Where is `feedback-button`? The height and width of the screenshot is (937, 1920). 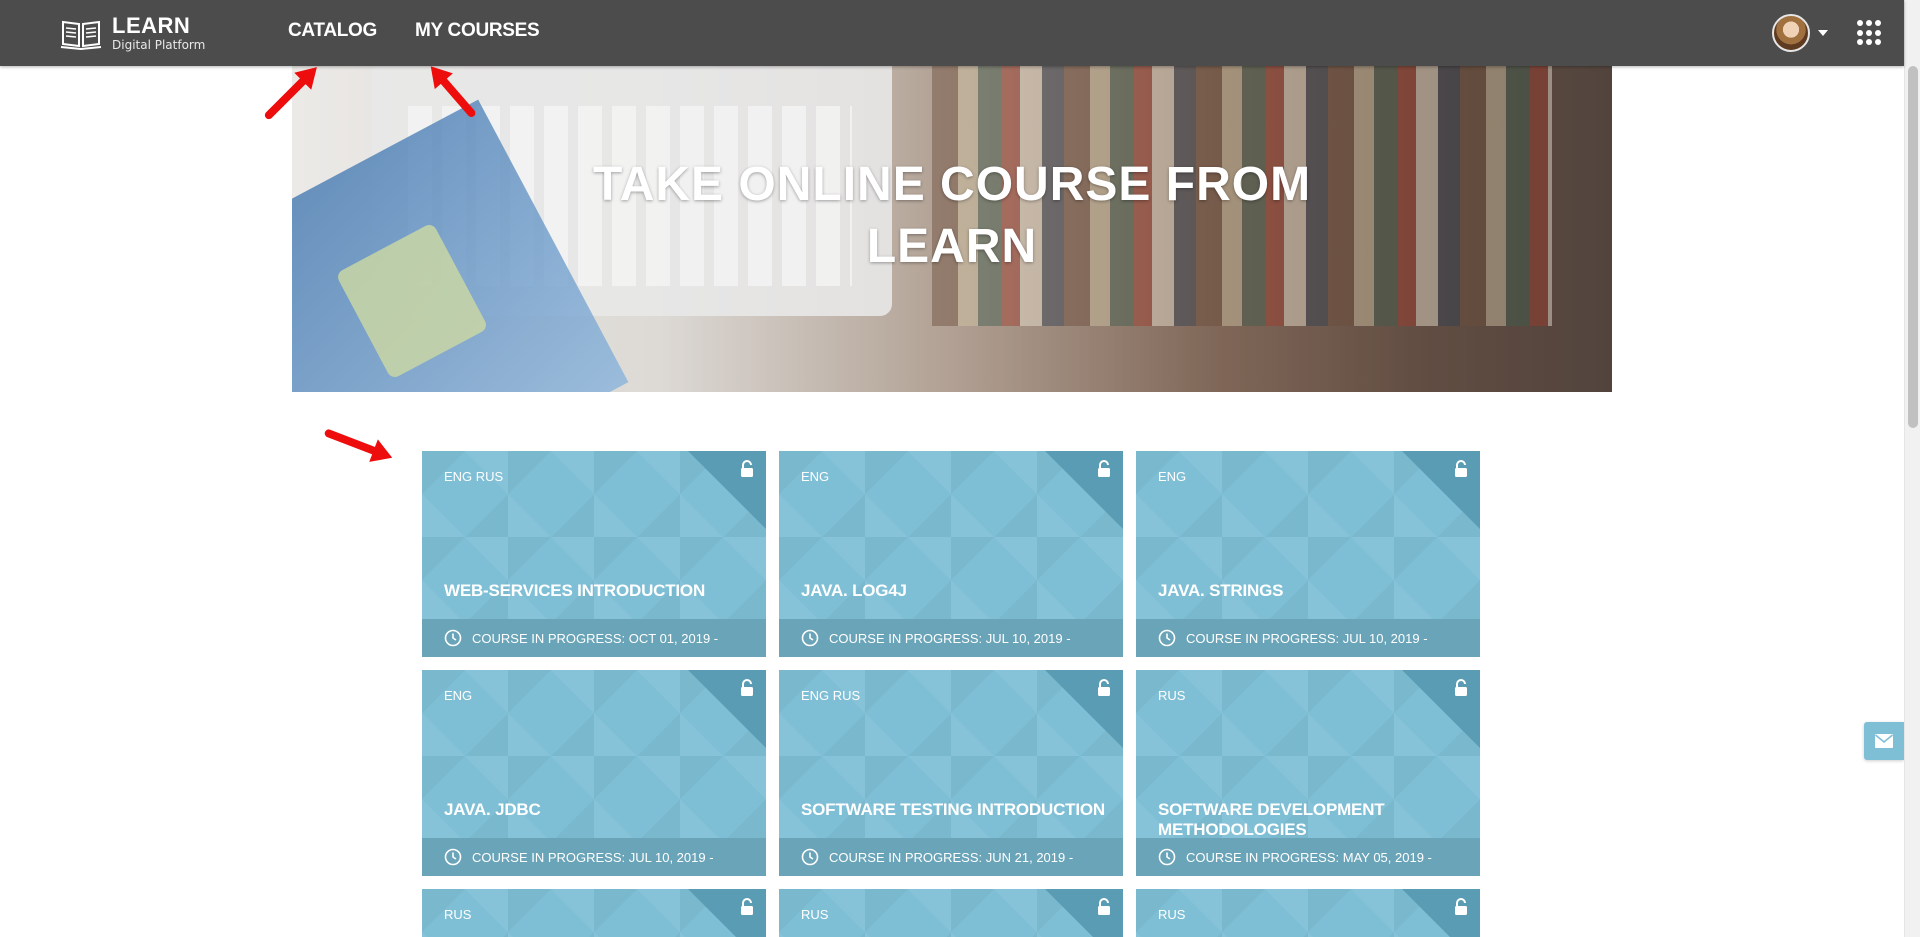
feedback-button is located at coordinates (1884, 741).